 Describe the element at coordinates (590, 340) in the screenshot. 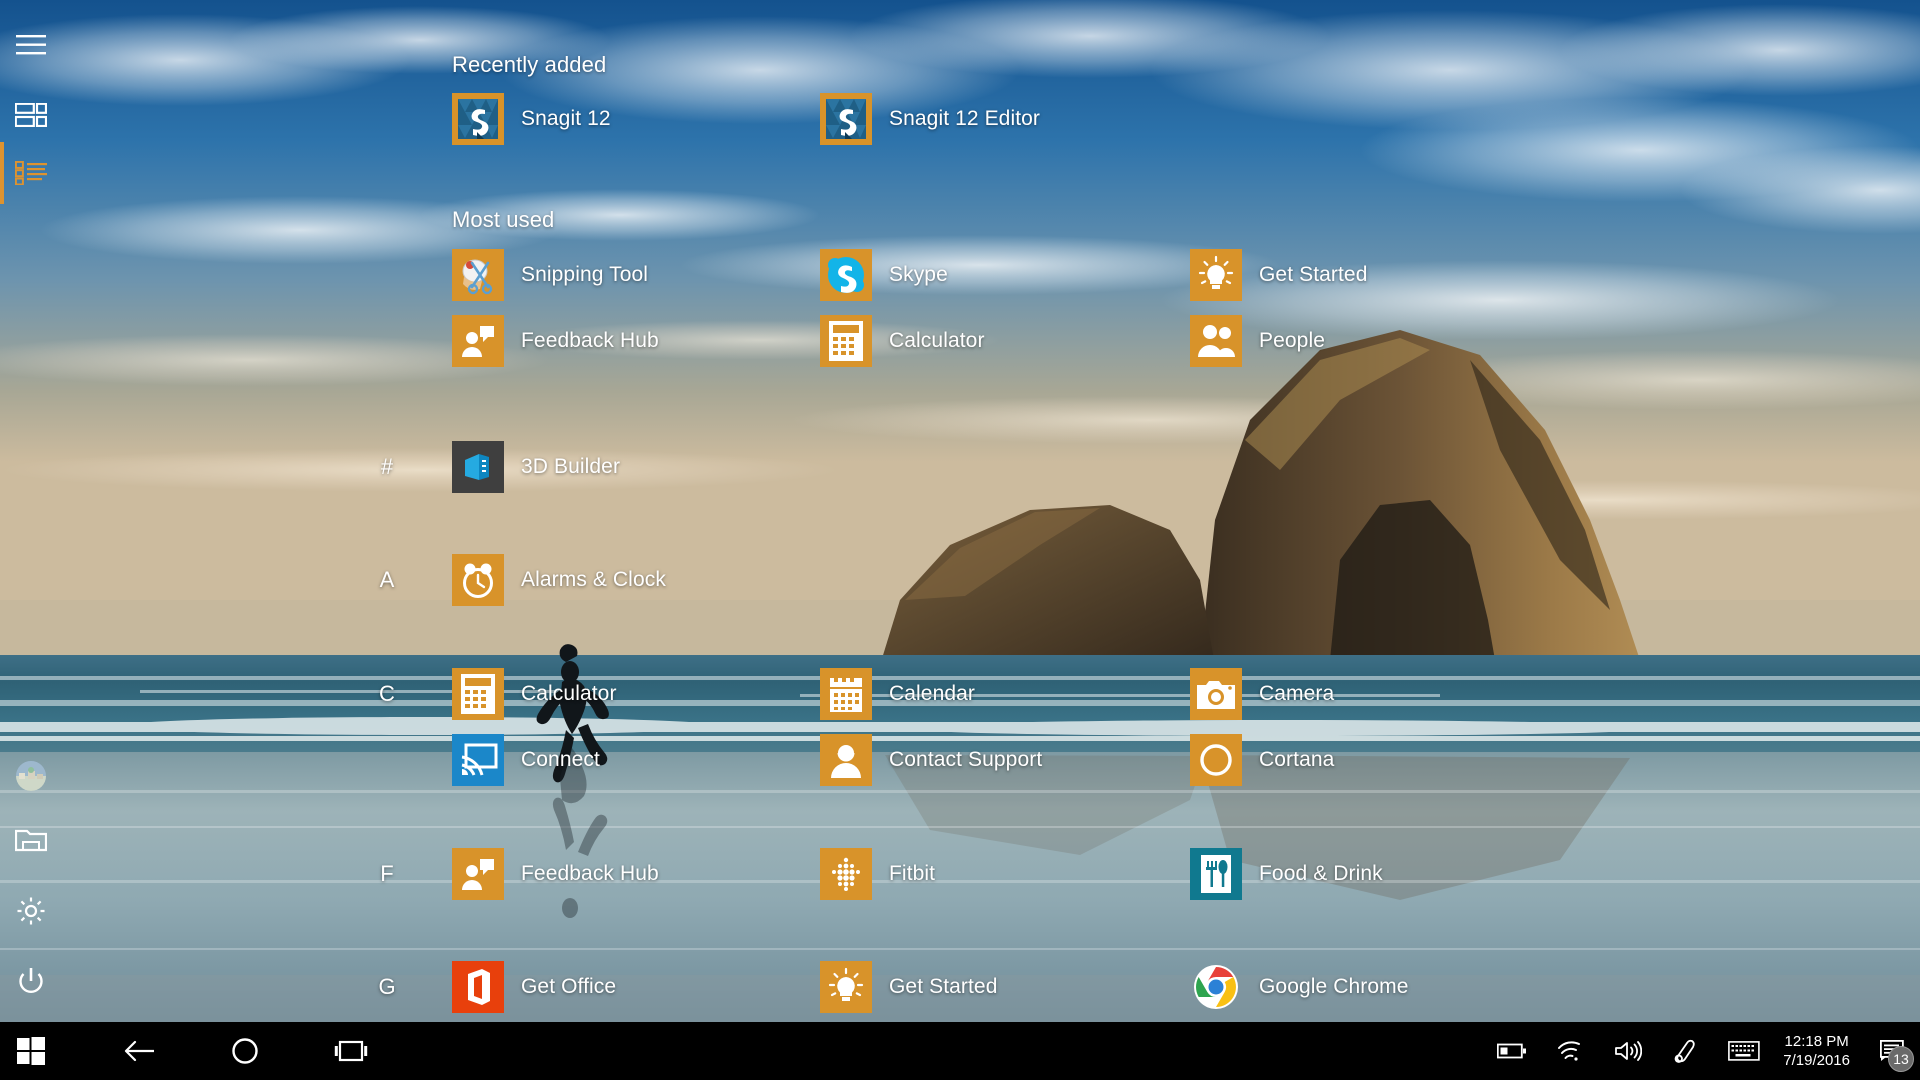

I see `app-label: Feedback Hub` at that location.